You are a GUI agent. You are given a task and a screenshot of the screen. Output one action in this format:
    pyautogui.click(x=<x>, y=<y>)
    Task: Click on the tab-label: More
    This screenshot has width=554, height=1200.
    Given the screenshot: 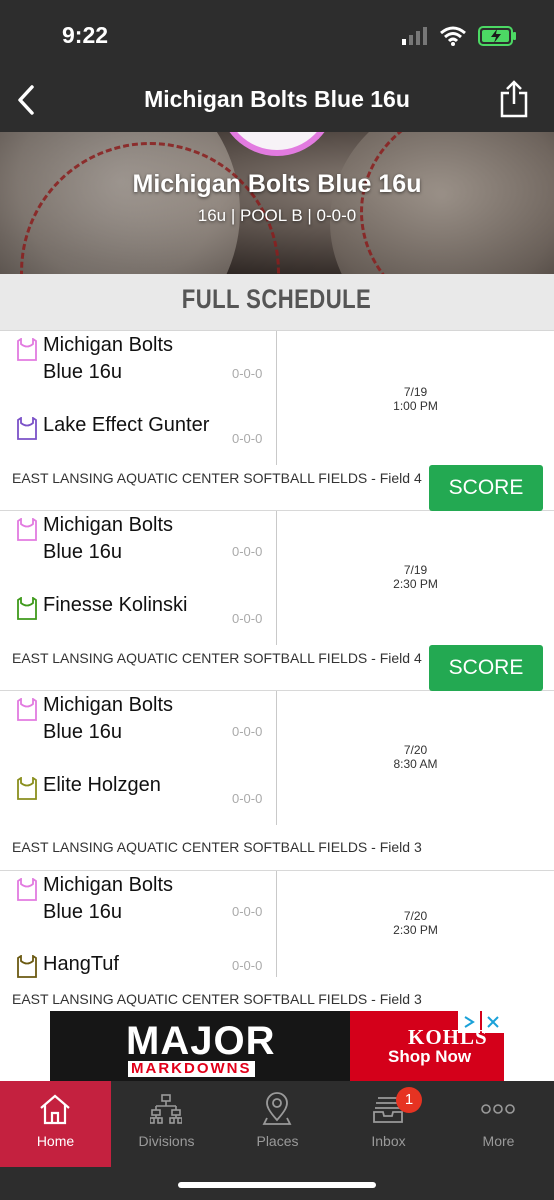 What is the action you would take?
    pyautogui.click(x=498, y=1141)
    